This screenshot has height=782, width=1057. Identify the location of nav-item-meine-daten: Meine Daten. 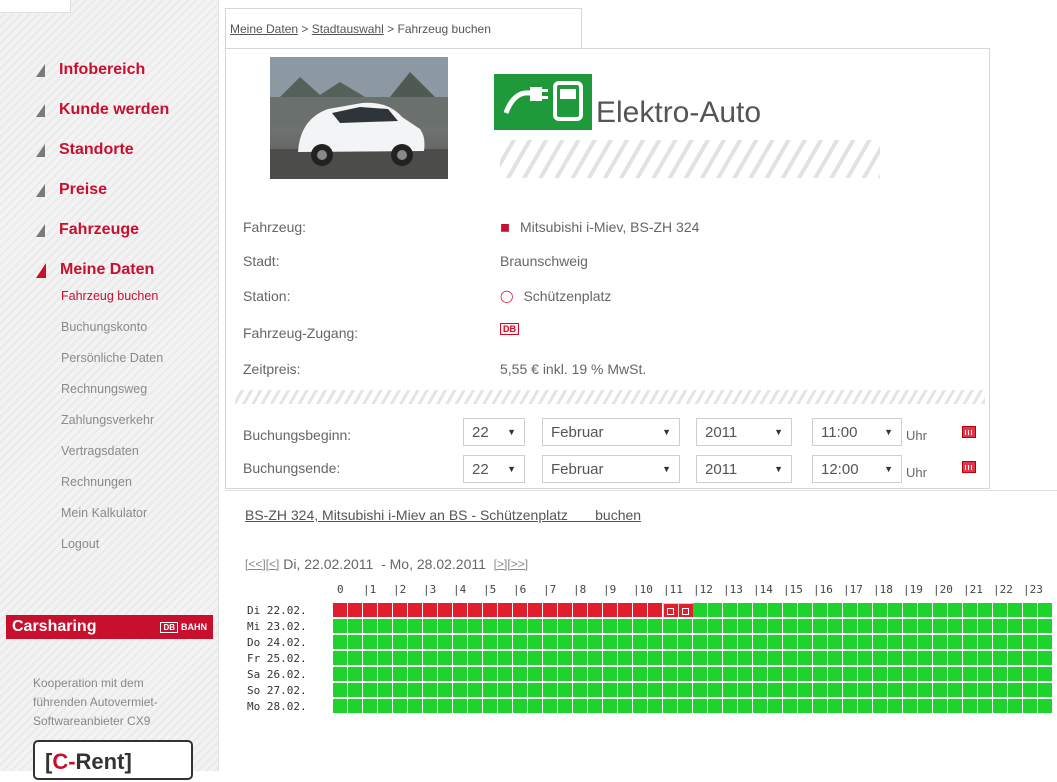
(102, 270).